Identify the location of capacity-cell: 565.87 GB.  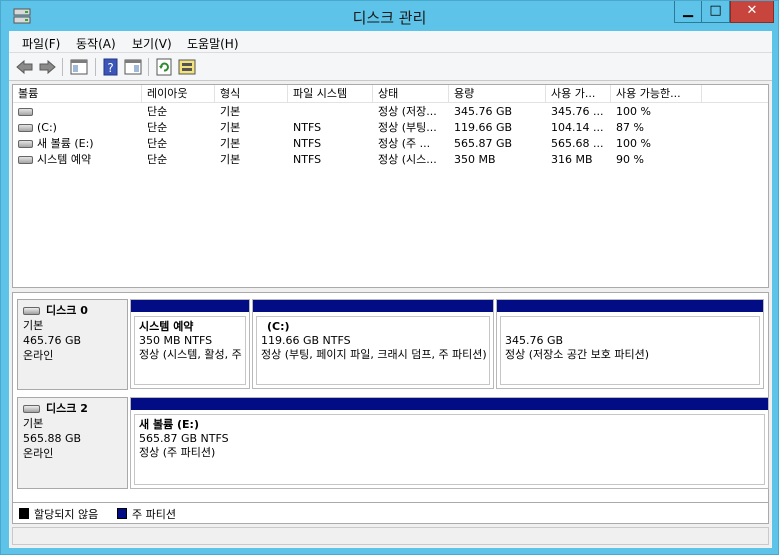
(483, 143).